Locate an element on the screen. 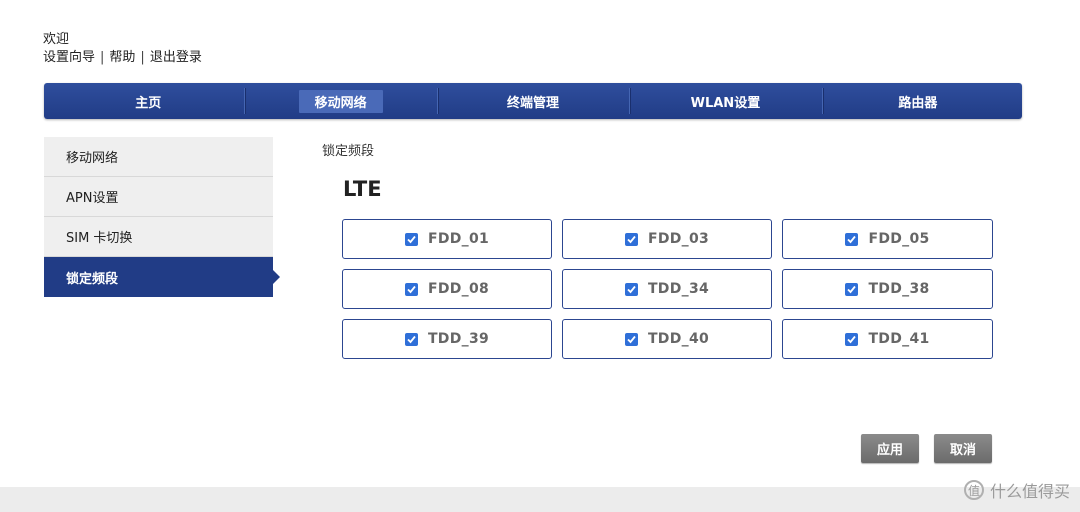 The image size is (1080, 512). band-option-fdd-01: FDD_01 is located at coordinates (447, 239).